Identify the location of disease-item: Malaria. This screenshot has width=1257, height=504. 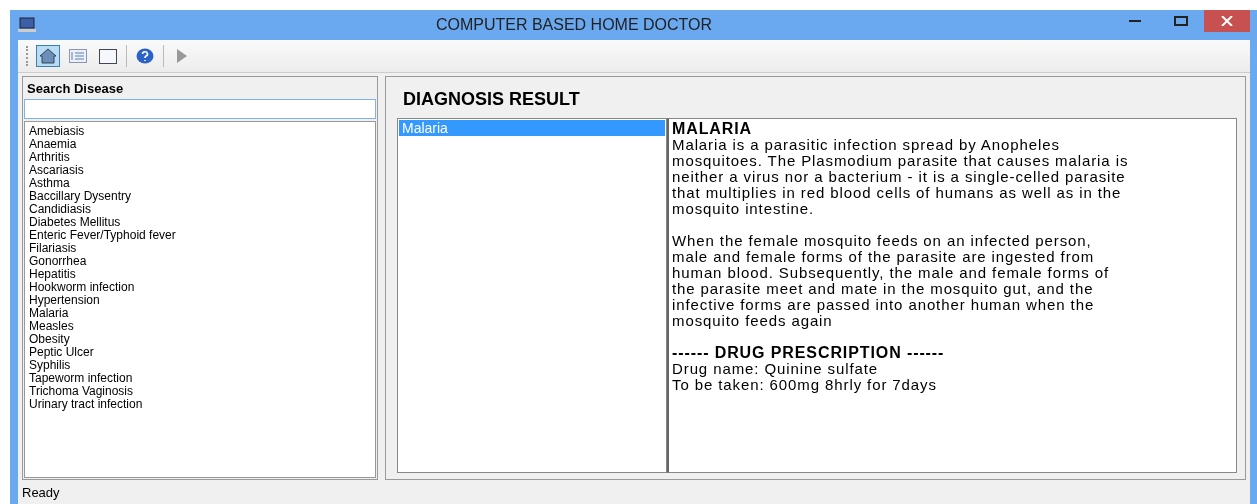
(49, 313).